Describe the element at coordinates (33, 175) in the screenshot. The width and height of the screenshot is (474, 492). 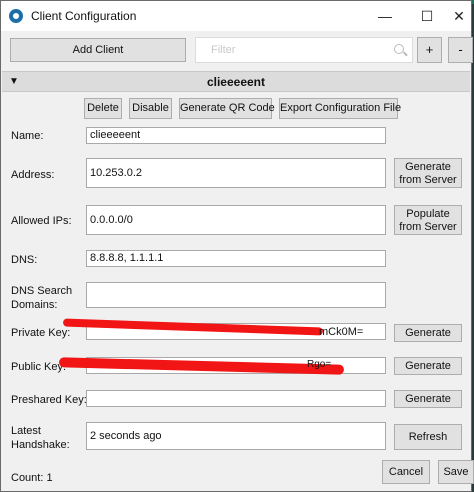
I see `address-label: Address:` at that location.